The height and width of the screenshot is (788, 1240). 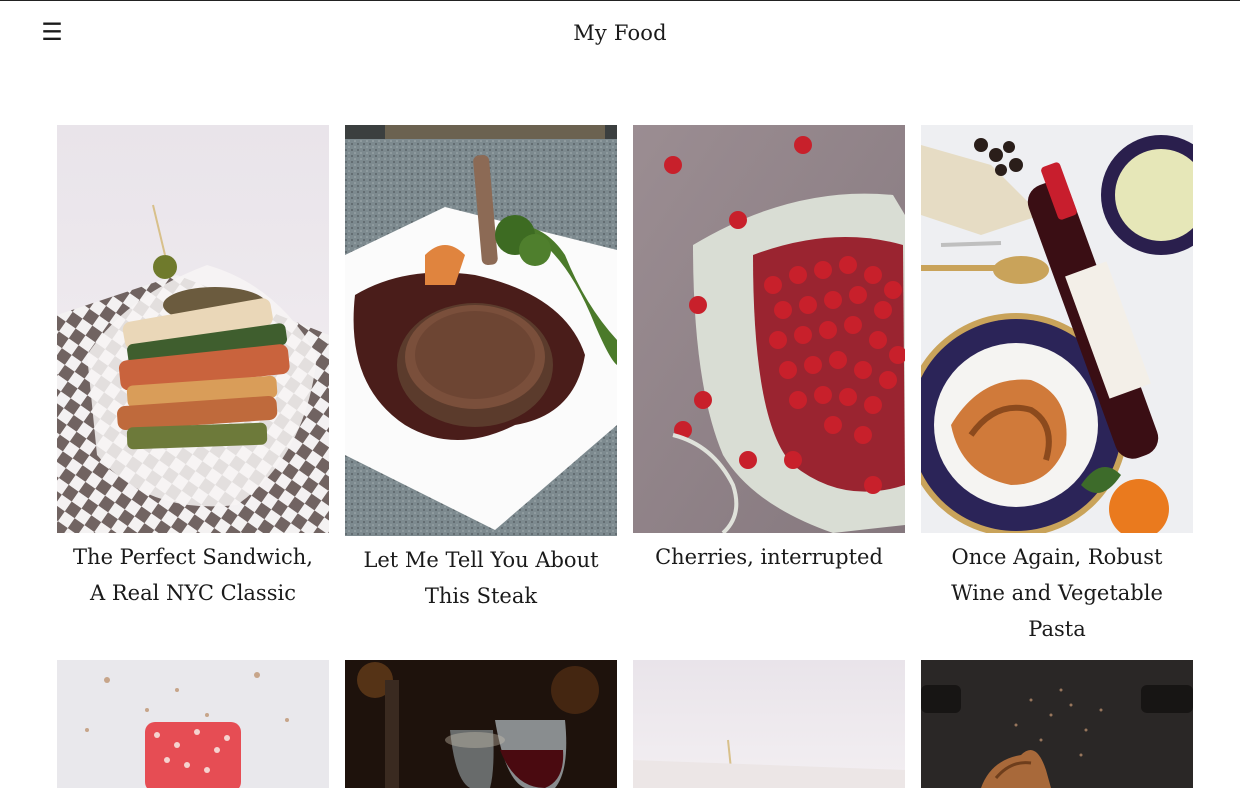 What do you see at coordinates (625, 724) in the screenshot?
I see `post-row` at bounding box center [625, 724].